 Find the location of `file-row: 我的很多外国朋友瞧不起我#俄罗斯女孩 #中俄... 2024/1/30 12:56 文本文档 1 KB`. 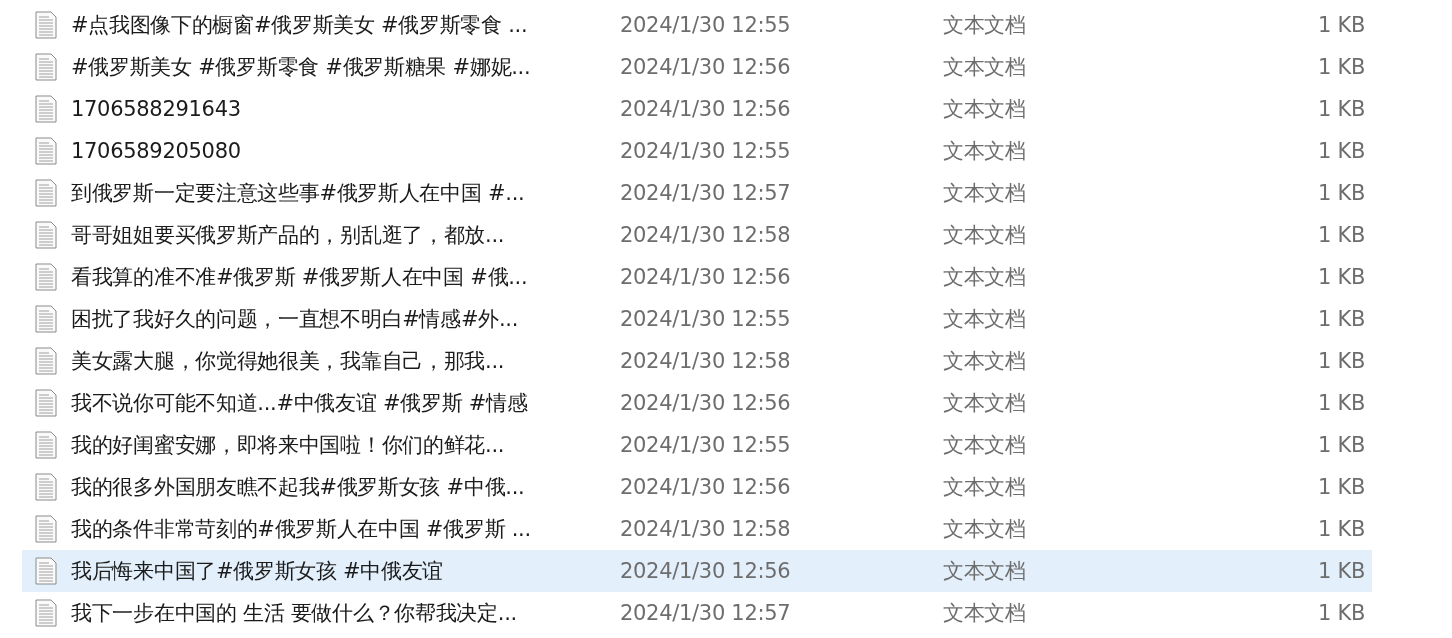

file-row: 我的很多外国朋友瞧不起我#俄罗斯女孩 #中俄... 2024/1/30 12:56 文本文档 1 KB is located at coordinates (697, 487).